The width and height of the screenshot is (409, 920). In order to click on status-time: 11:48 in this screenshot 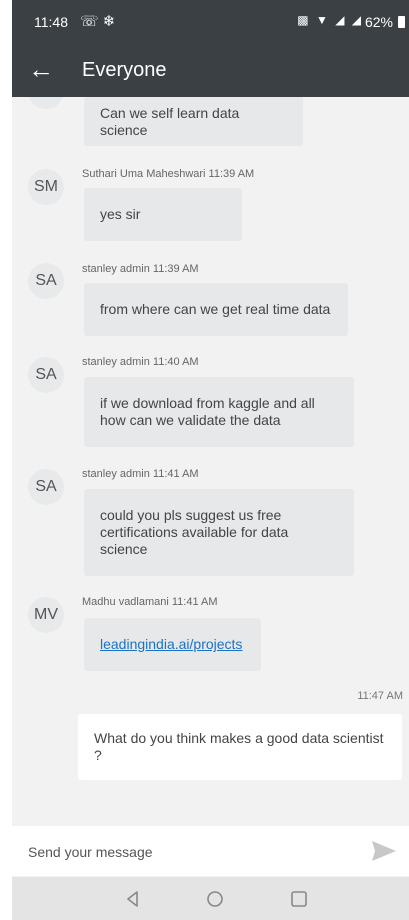, I will do `click(51, 22)`.